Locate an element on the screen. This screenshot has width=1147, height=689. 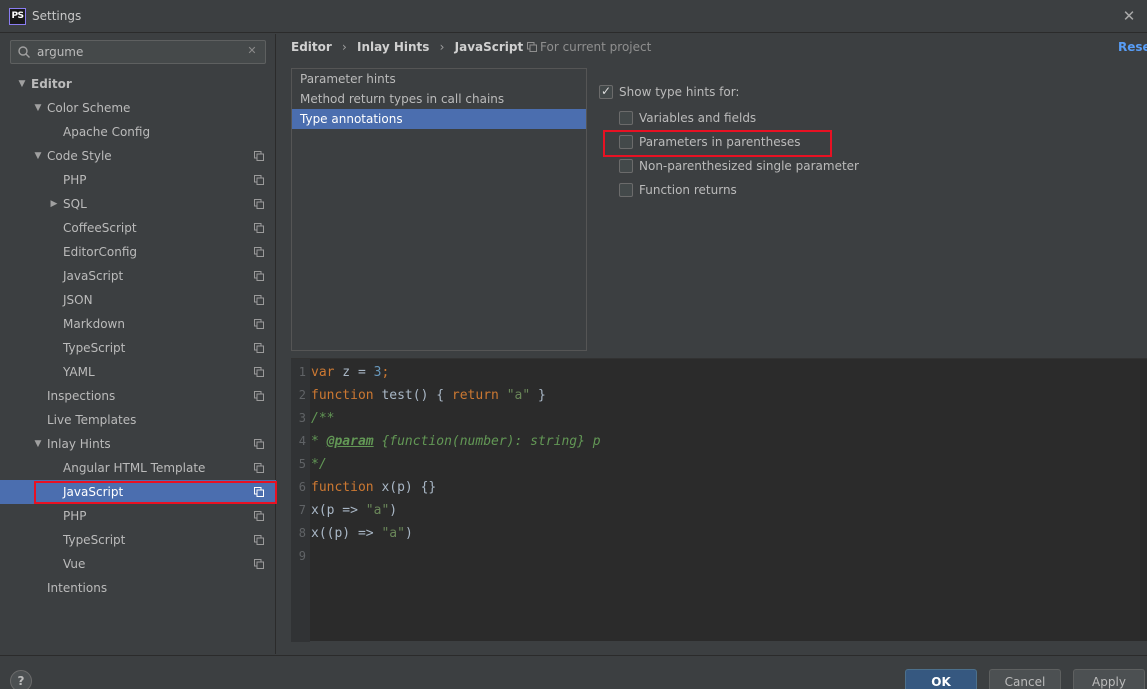
tree-item-intentions: Intentions is located at coordinates (138, 588).